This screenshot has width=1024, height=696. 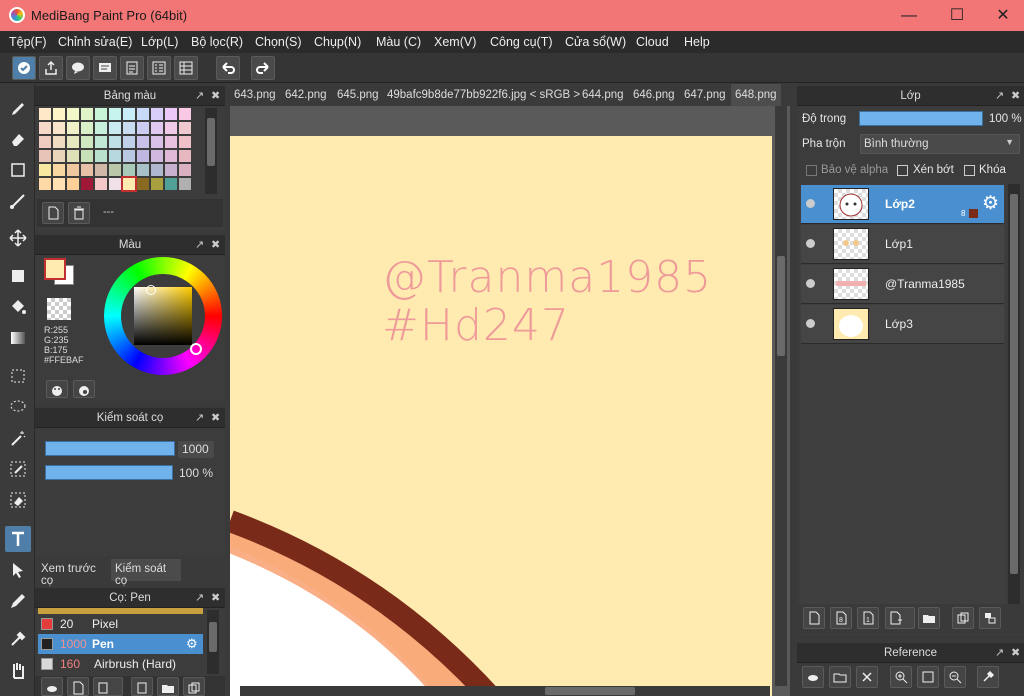 What do you see at coordinates (159, 68) in the screenshot?
I see `checklist-button` at bounding box center [159, 68].